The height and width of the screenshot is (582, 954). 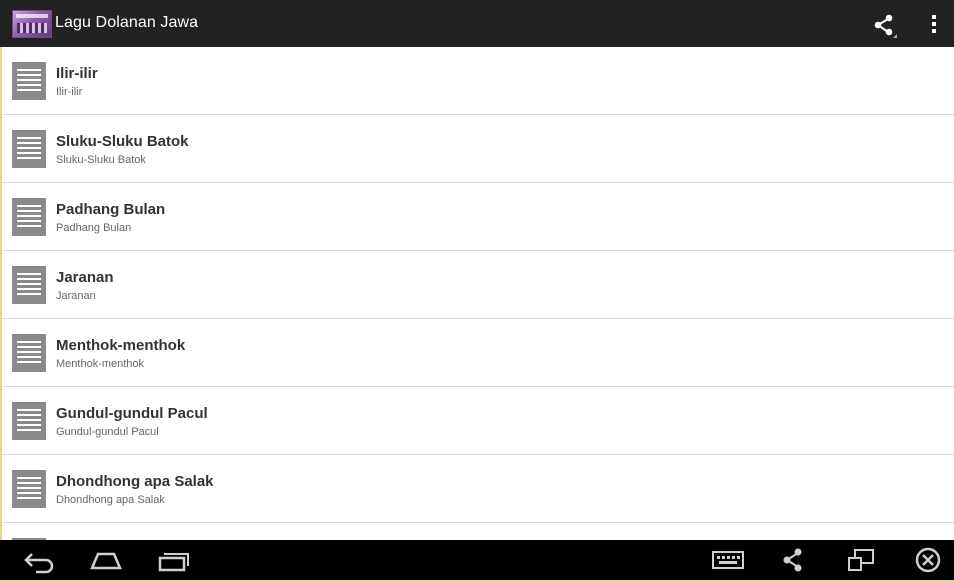 I want to click on app-title: Lagu Dolanan Jawa, so click(x=127, y=22).